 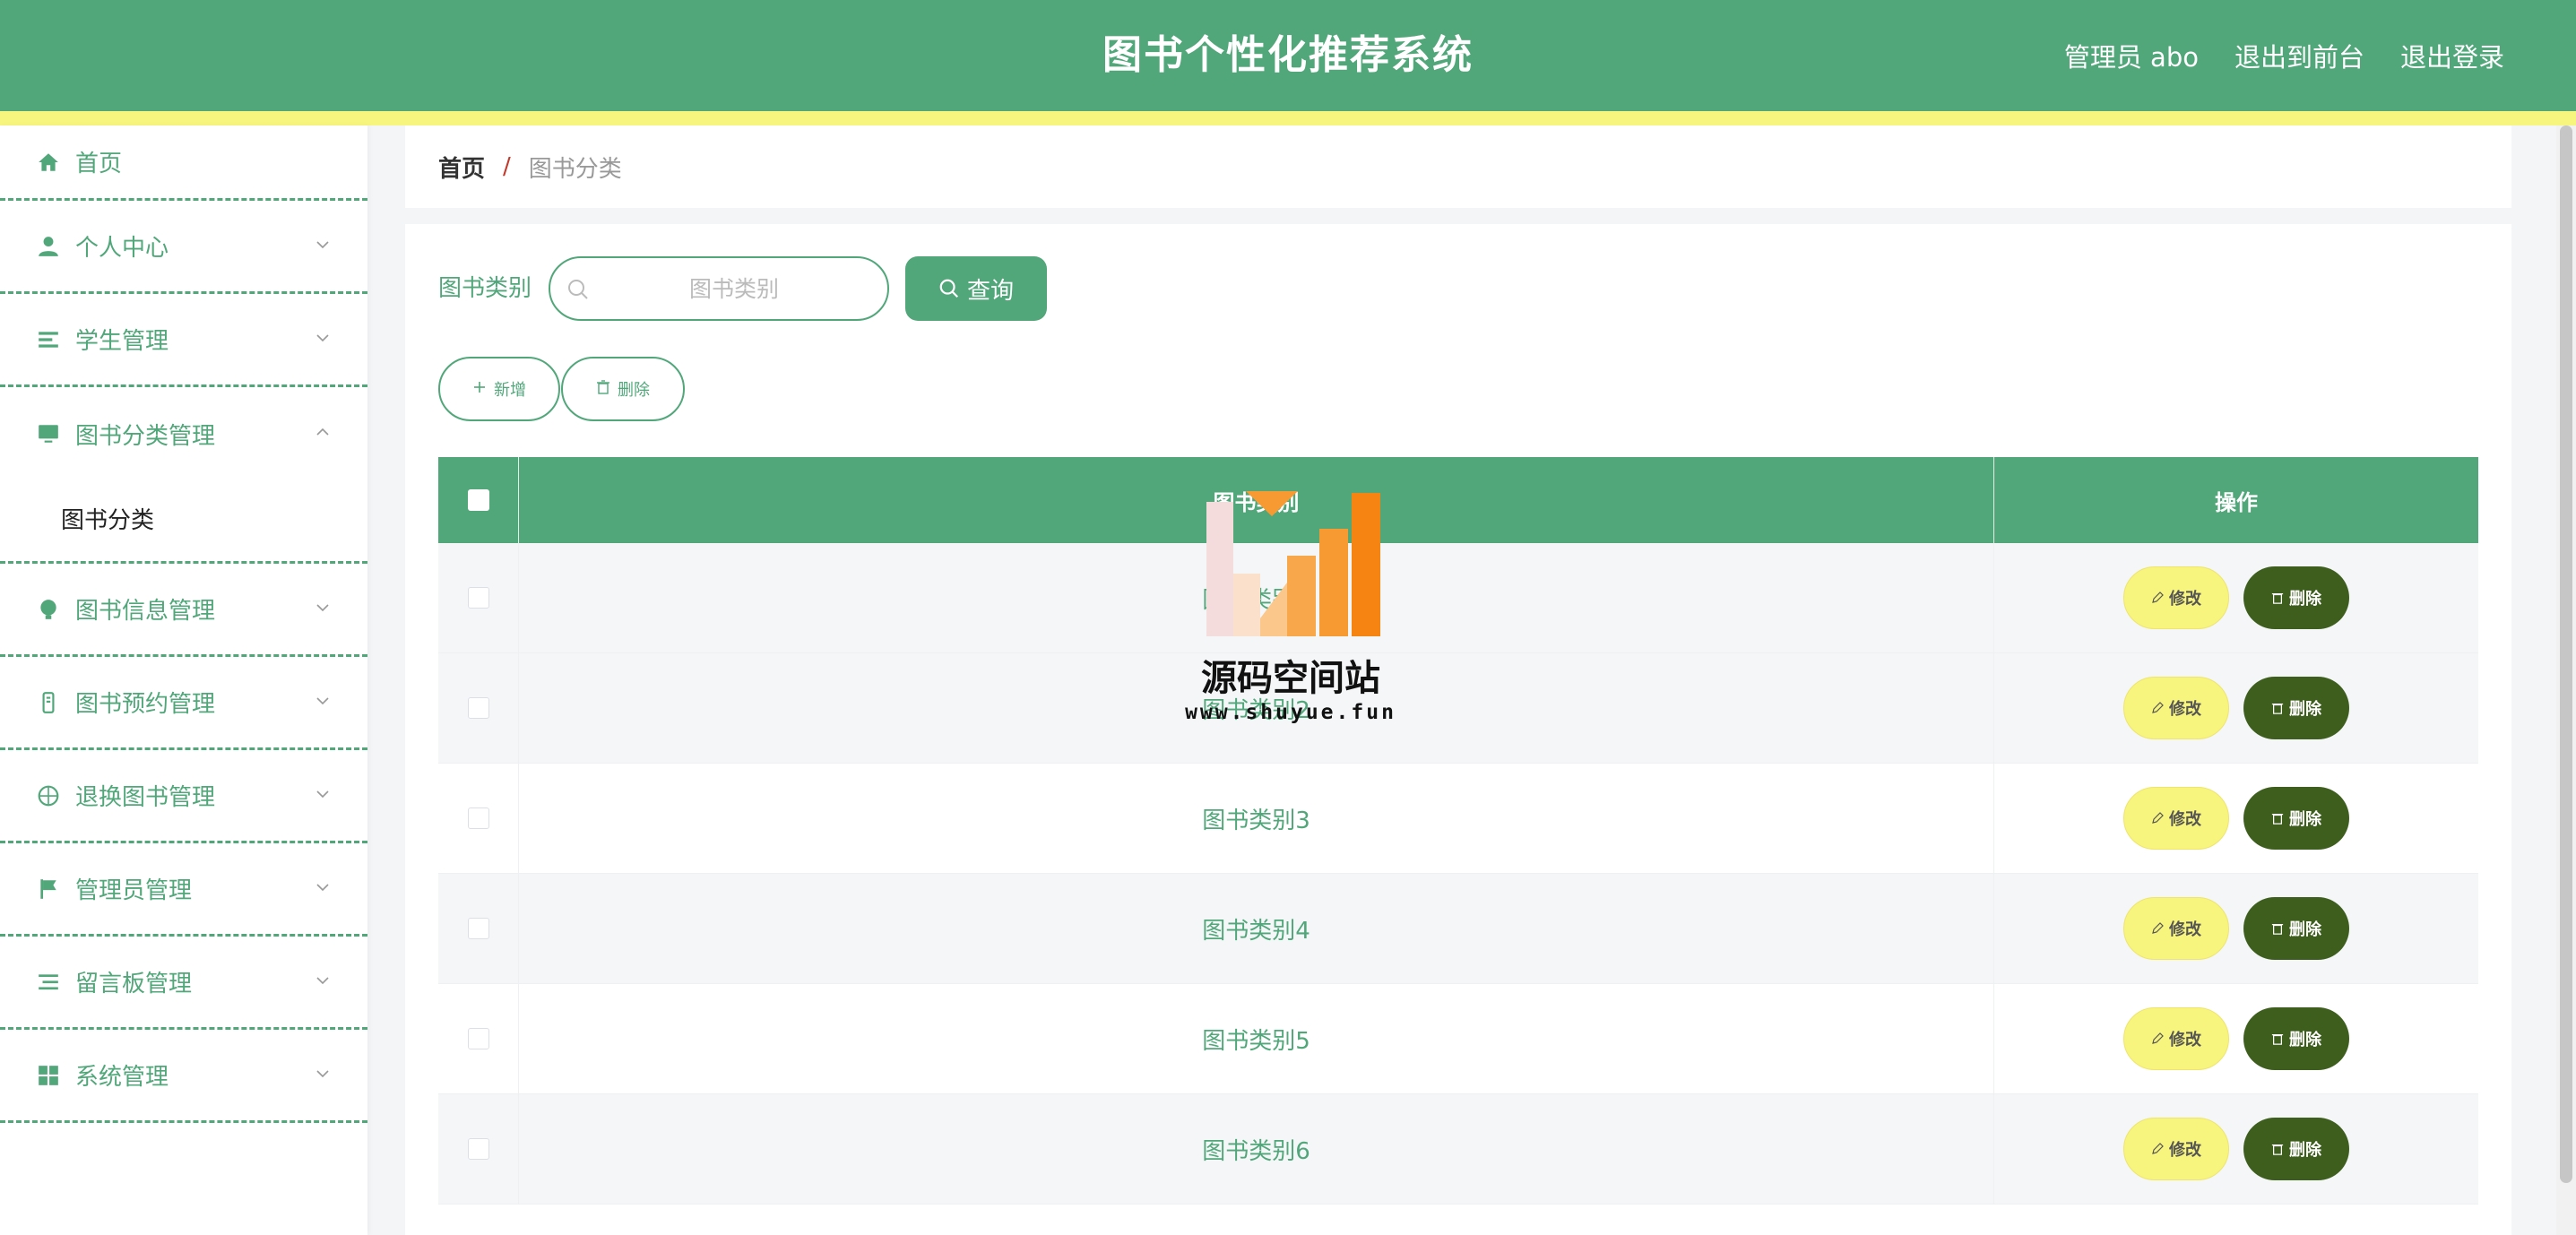 I want to click on sidebar-item-label: 图书信息管理, so click(x=145, y=611).